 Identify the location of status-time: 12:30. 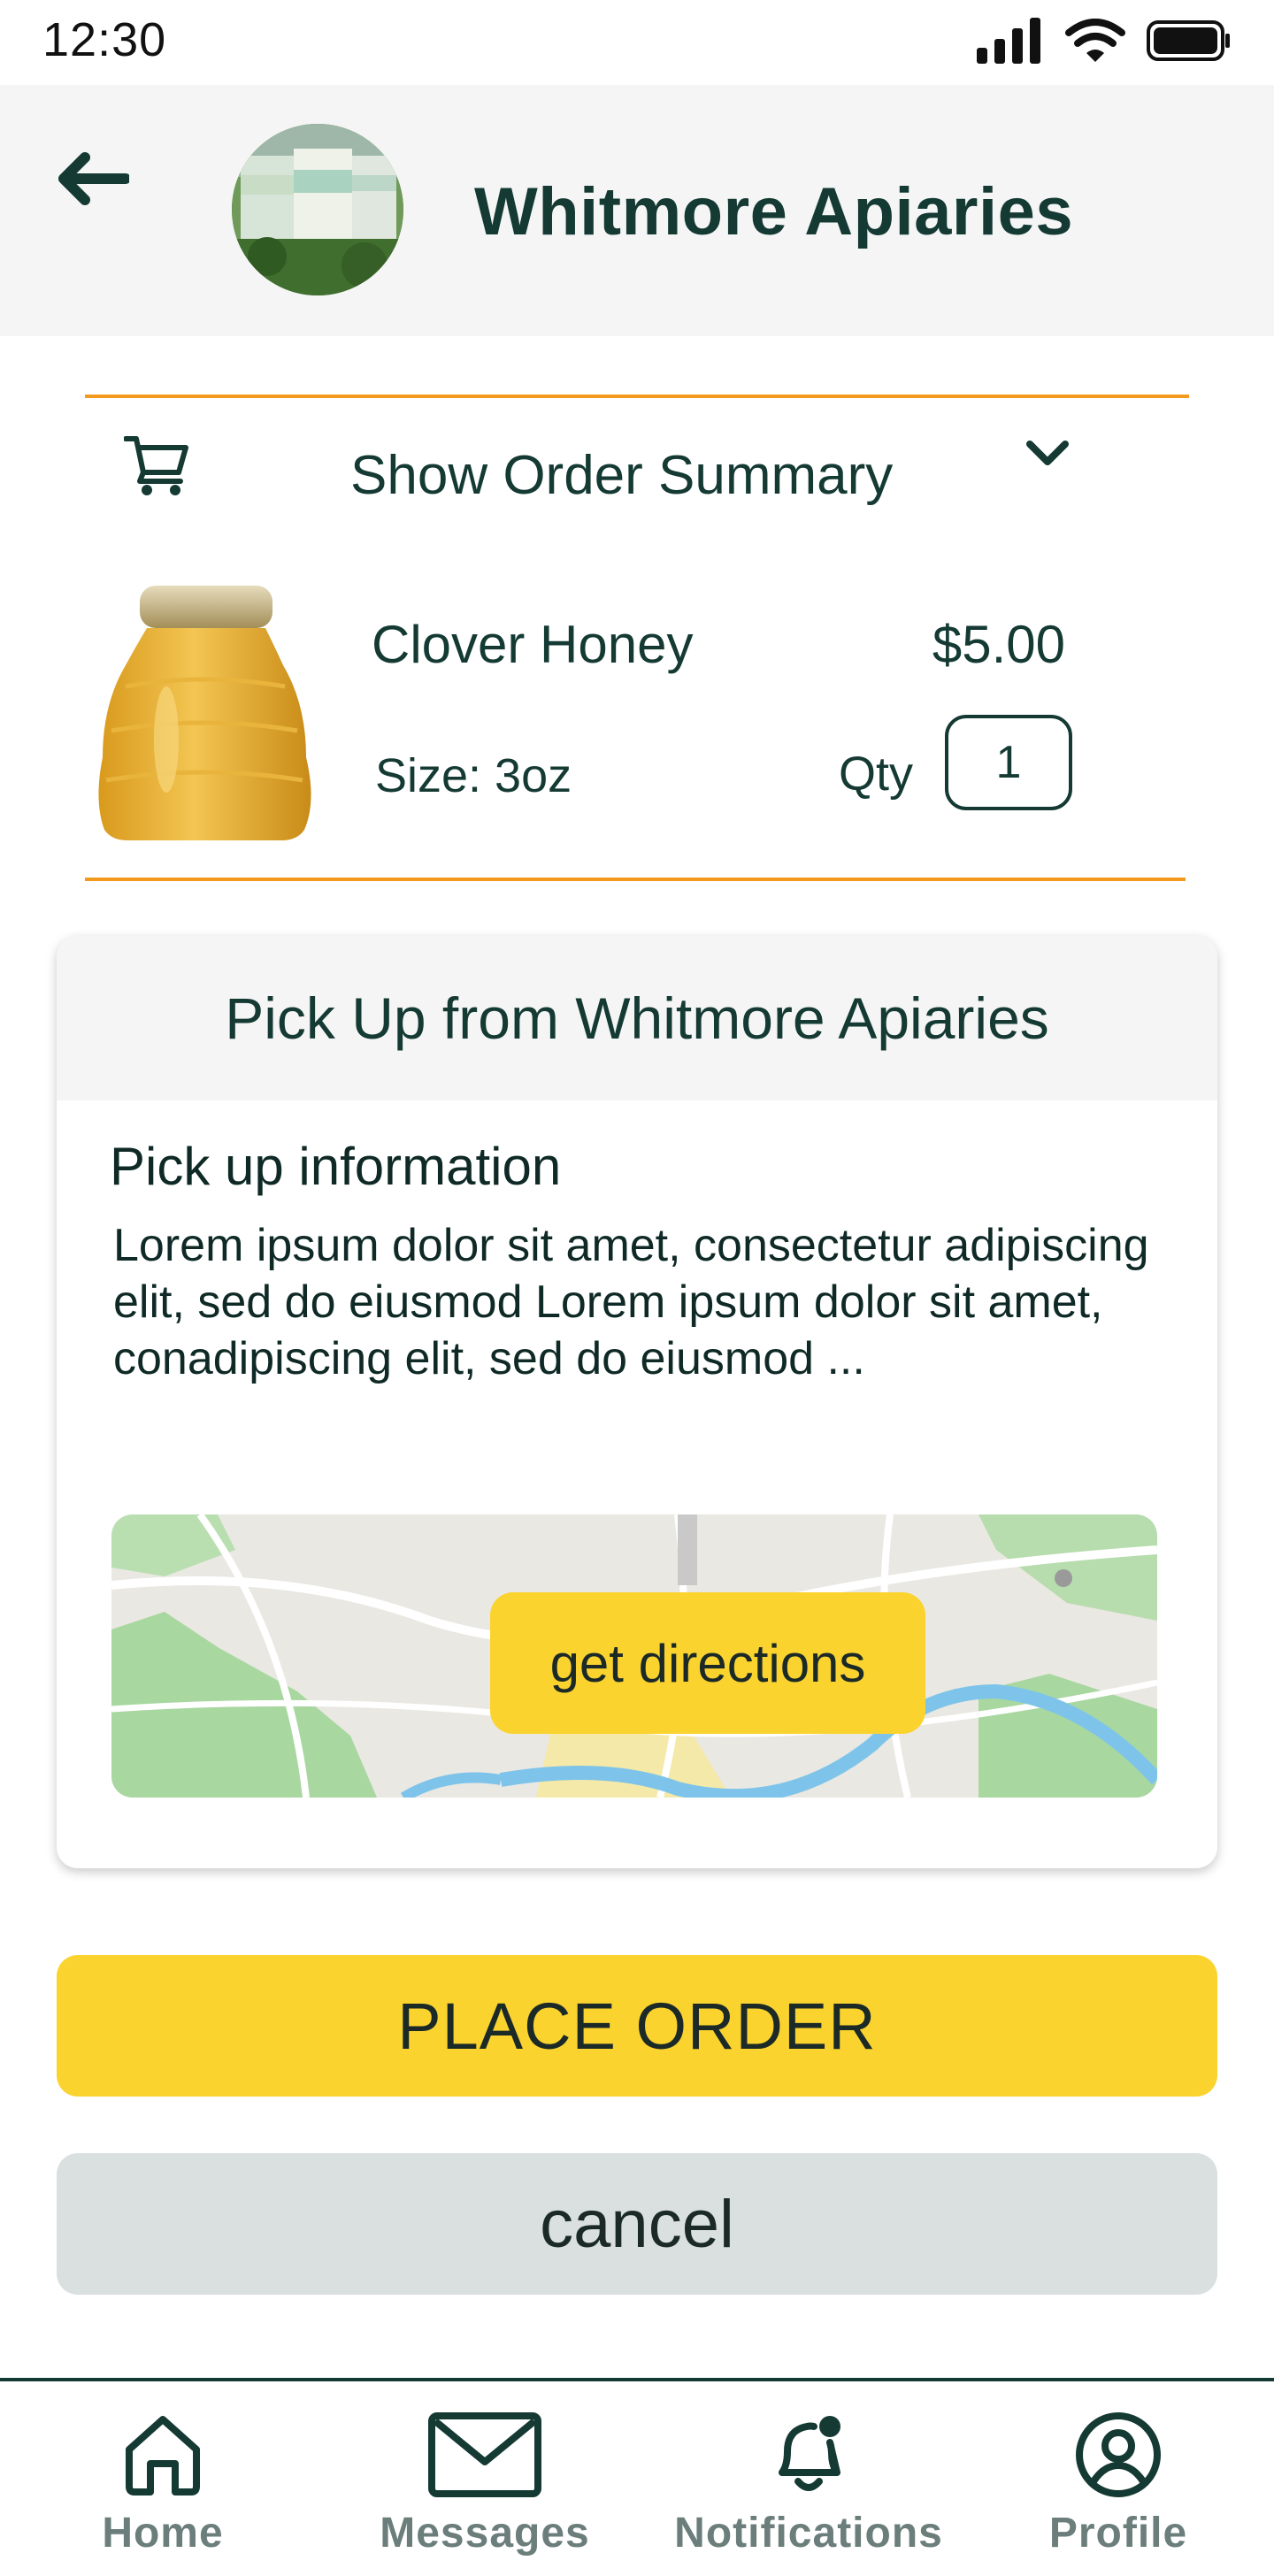
(104, 39).